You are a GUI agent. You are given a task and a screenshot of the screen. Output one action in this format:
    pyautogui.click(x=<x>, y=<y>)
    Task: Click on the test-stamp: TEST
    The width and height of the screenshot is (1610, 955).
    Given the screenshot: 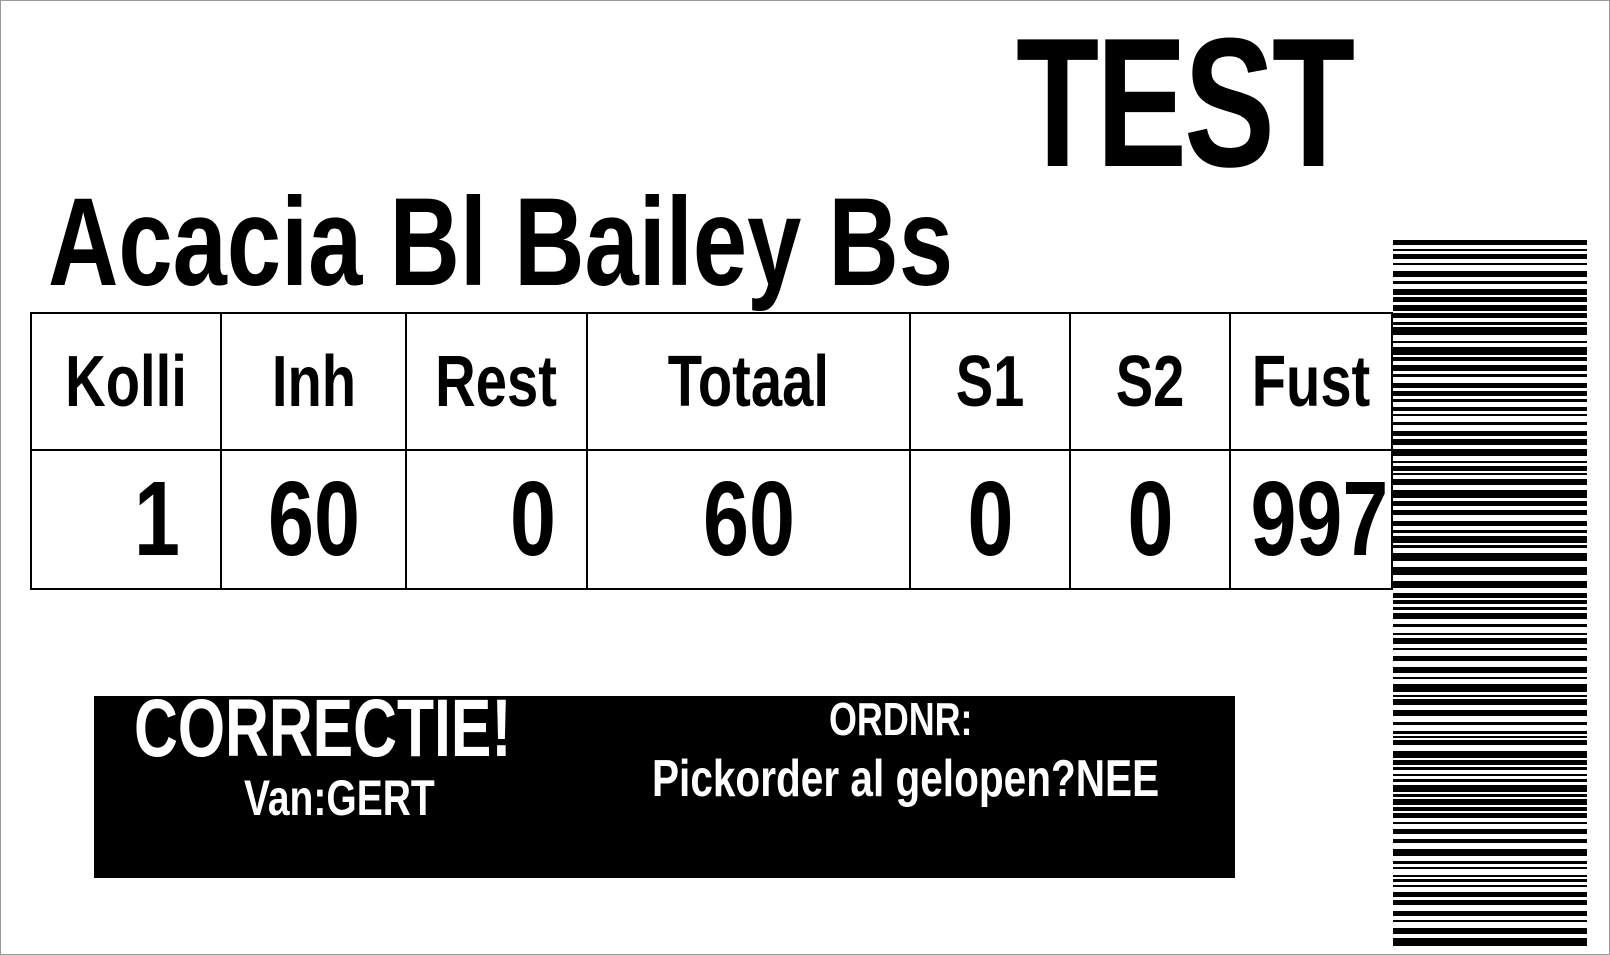 What is the action you would take?
    pyautogui.click(x=1185, y=102)
    